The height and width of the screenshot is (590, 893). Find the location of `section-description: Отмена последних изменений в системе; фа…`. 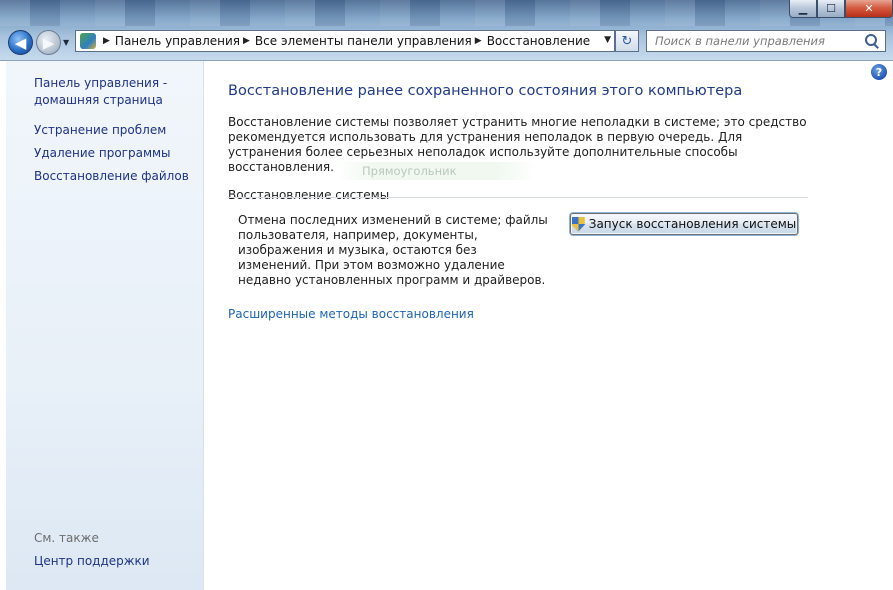

section-description: Отмена последних изменений в системе; фа… is located at coordinates (393, 250).